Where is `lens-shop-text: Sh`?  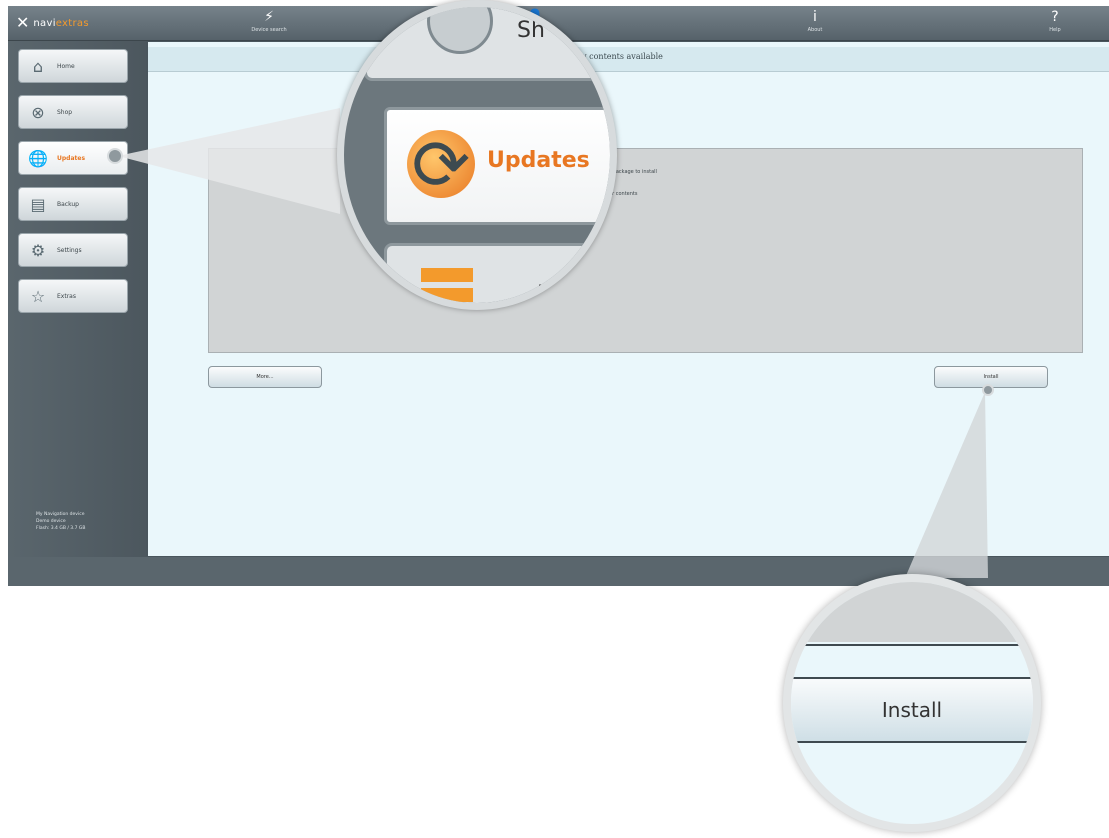
lens-shop-text: Sh is located at coordinates (531, 30).